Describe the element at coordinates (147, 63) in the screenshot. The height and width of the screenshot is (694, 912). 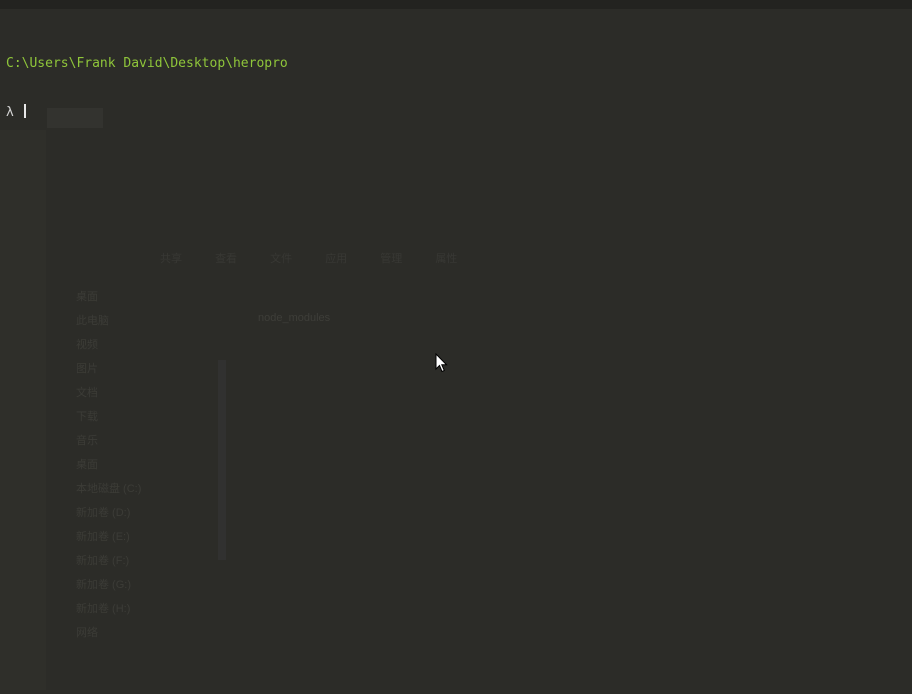
I see `current-path: C:\Users\Frank David\Desktop\heropro` at that location.